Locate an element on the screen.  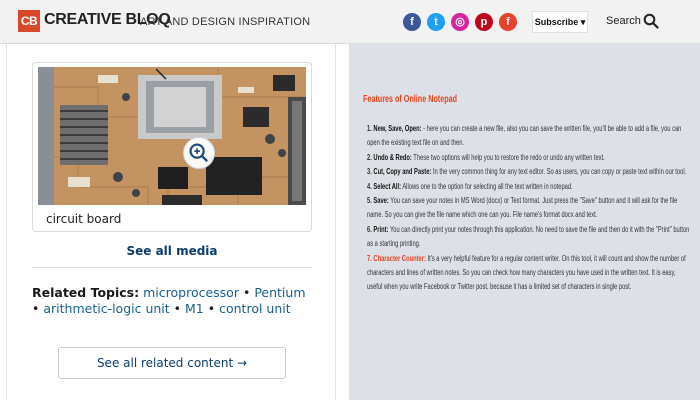
logo-mark: CB is located at coordinates (29, 21).